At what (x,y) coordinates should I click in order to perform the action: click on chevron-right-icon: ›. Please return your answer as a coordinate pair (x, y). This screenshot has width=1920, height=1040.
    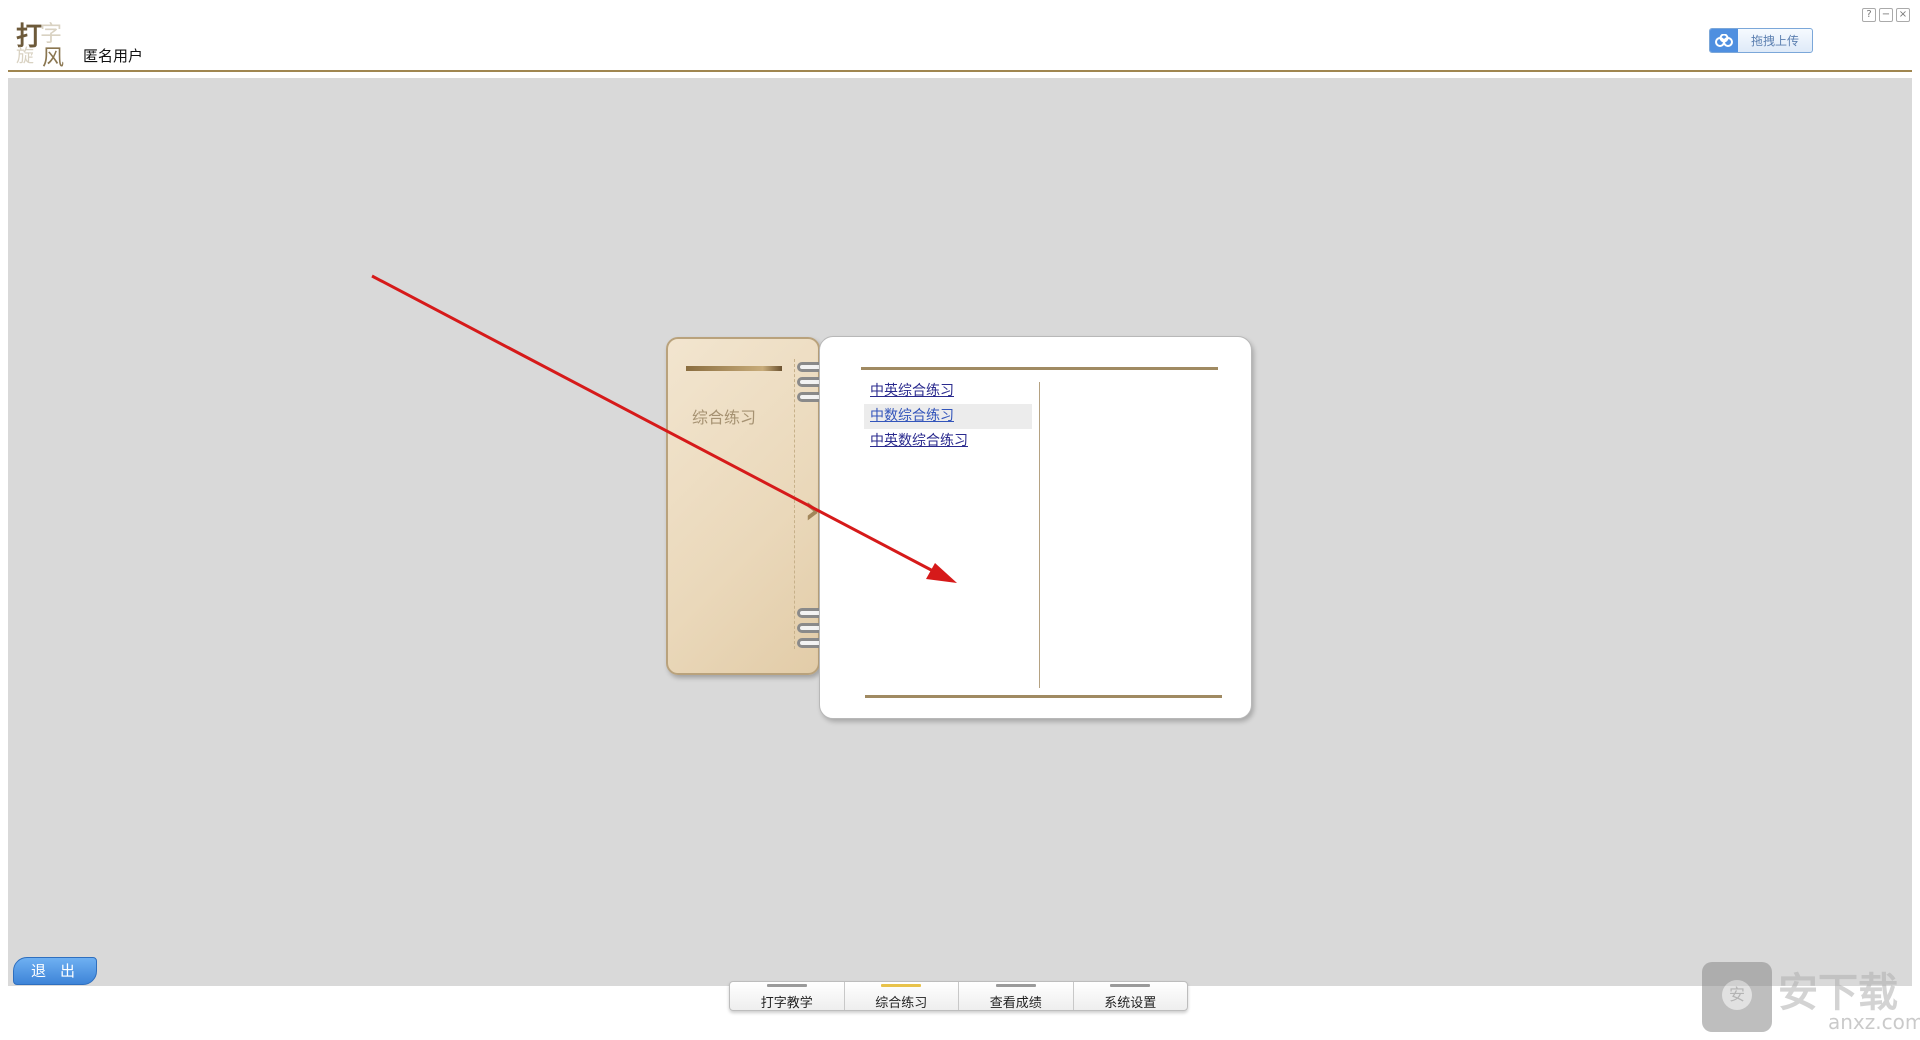
    Looking at the image, I should click on (812, 510).